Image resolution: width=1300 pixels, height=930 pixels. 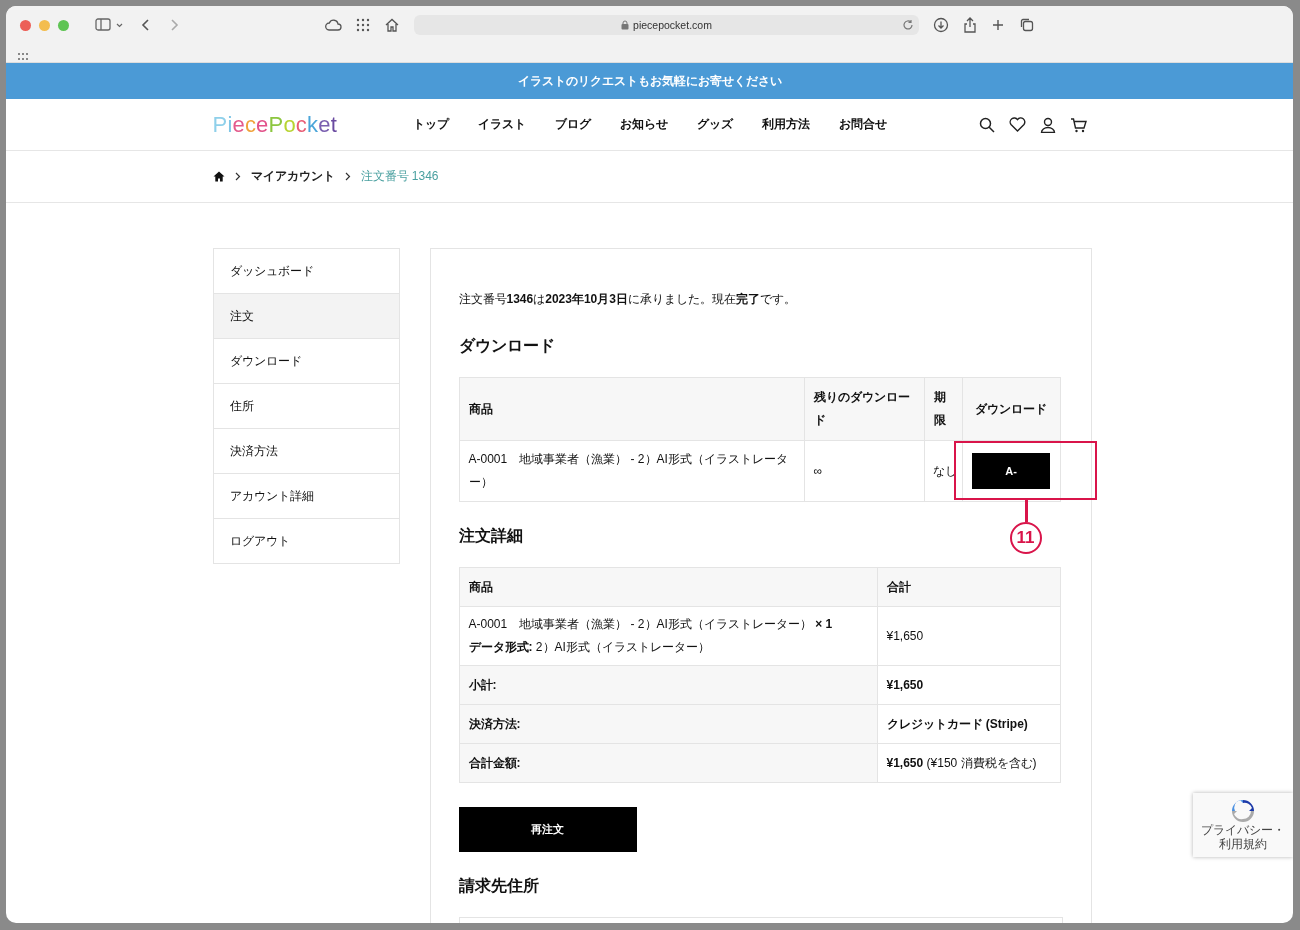 What do you see at coordinates (625, 25) in the screenshot?
I see `lock-icon` at bounding box center [625, 25].